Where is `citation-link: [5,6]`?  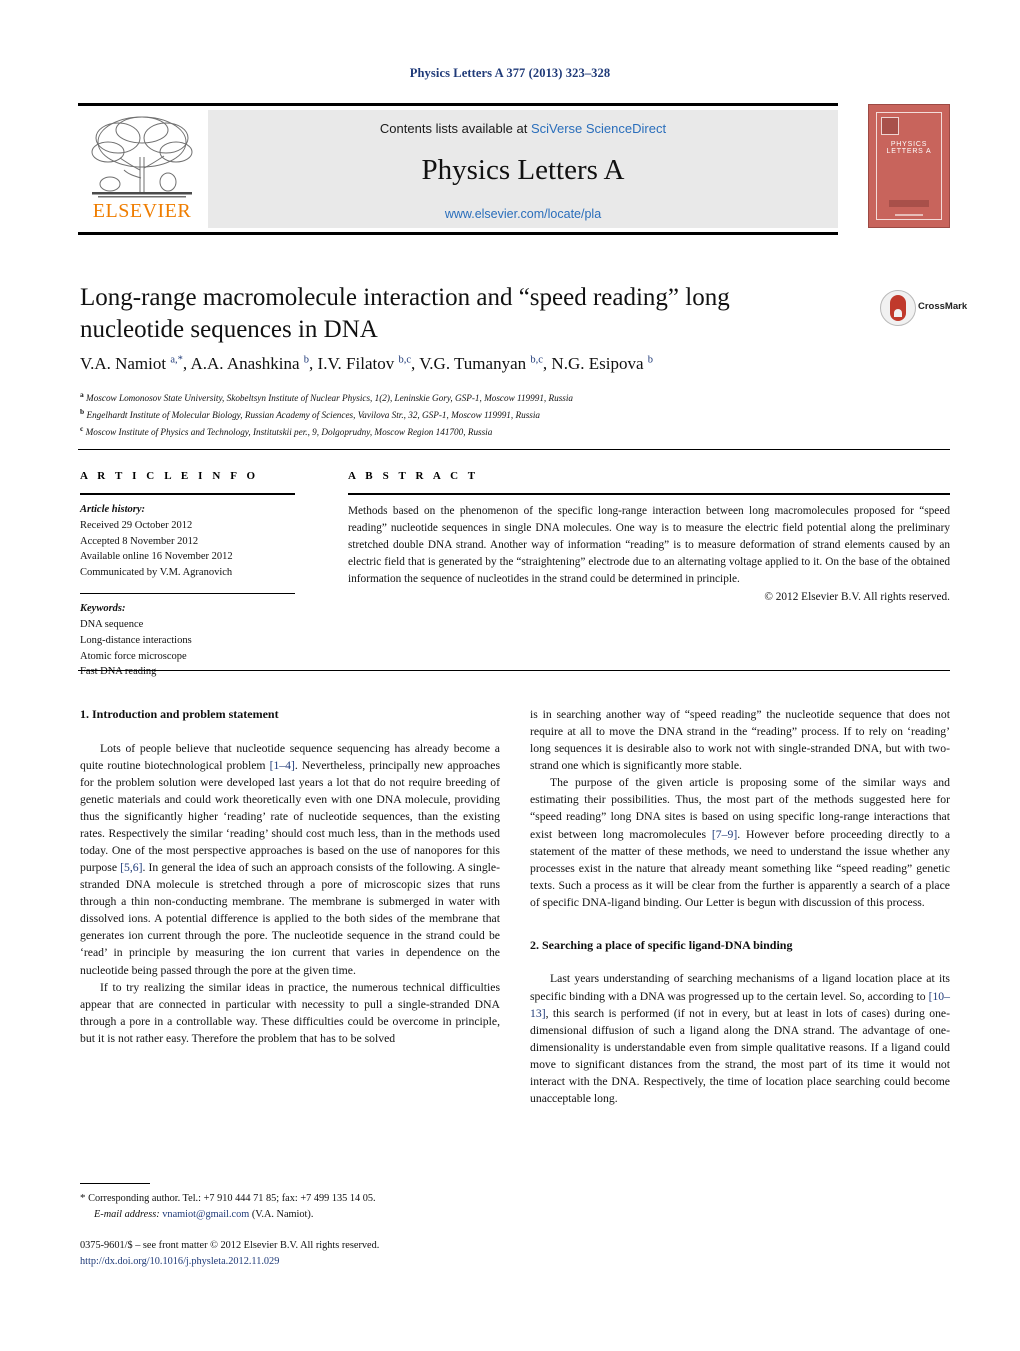
citation-link: [5,6] is located at coordinates (131, 867).